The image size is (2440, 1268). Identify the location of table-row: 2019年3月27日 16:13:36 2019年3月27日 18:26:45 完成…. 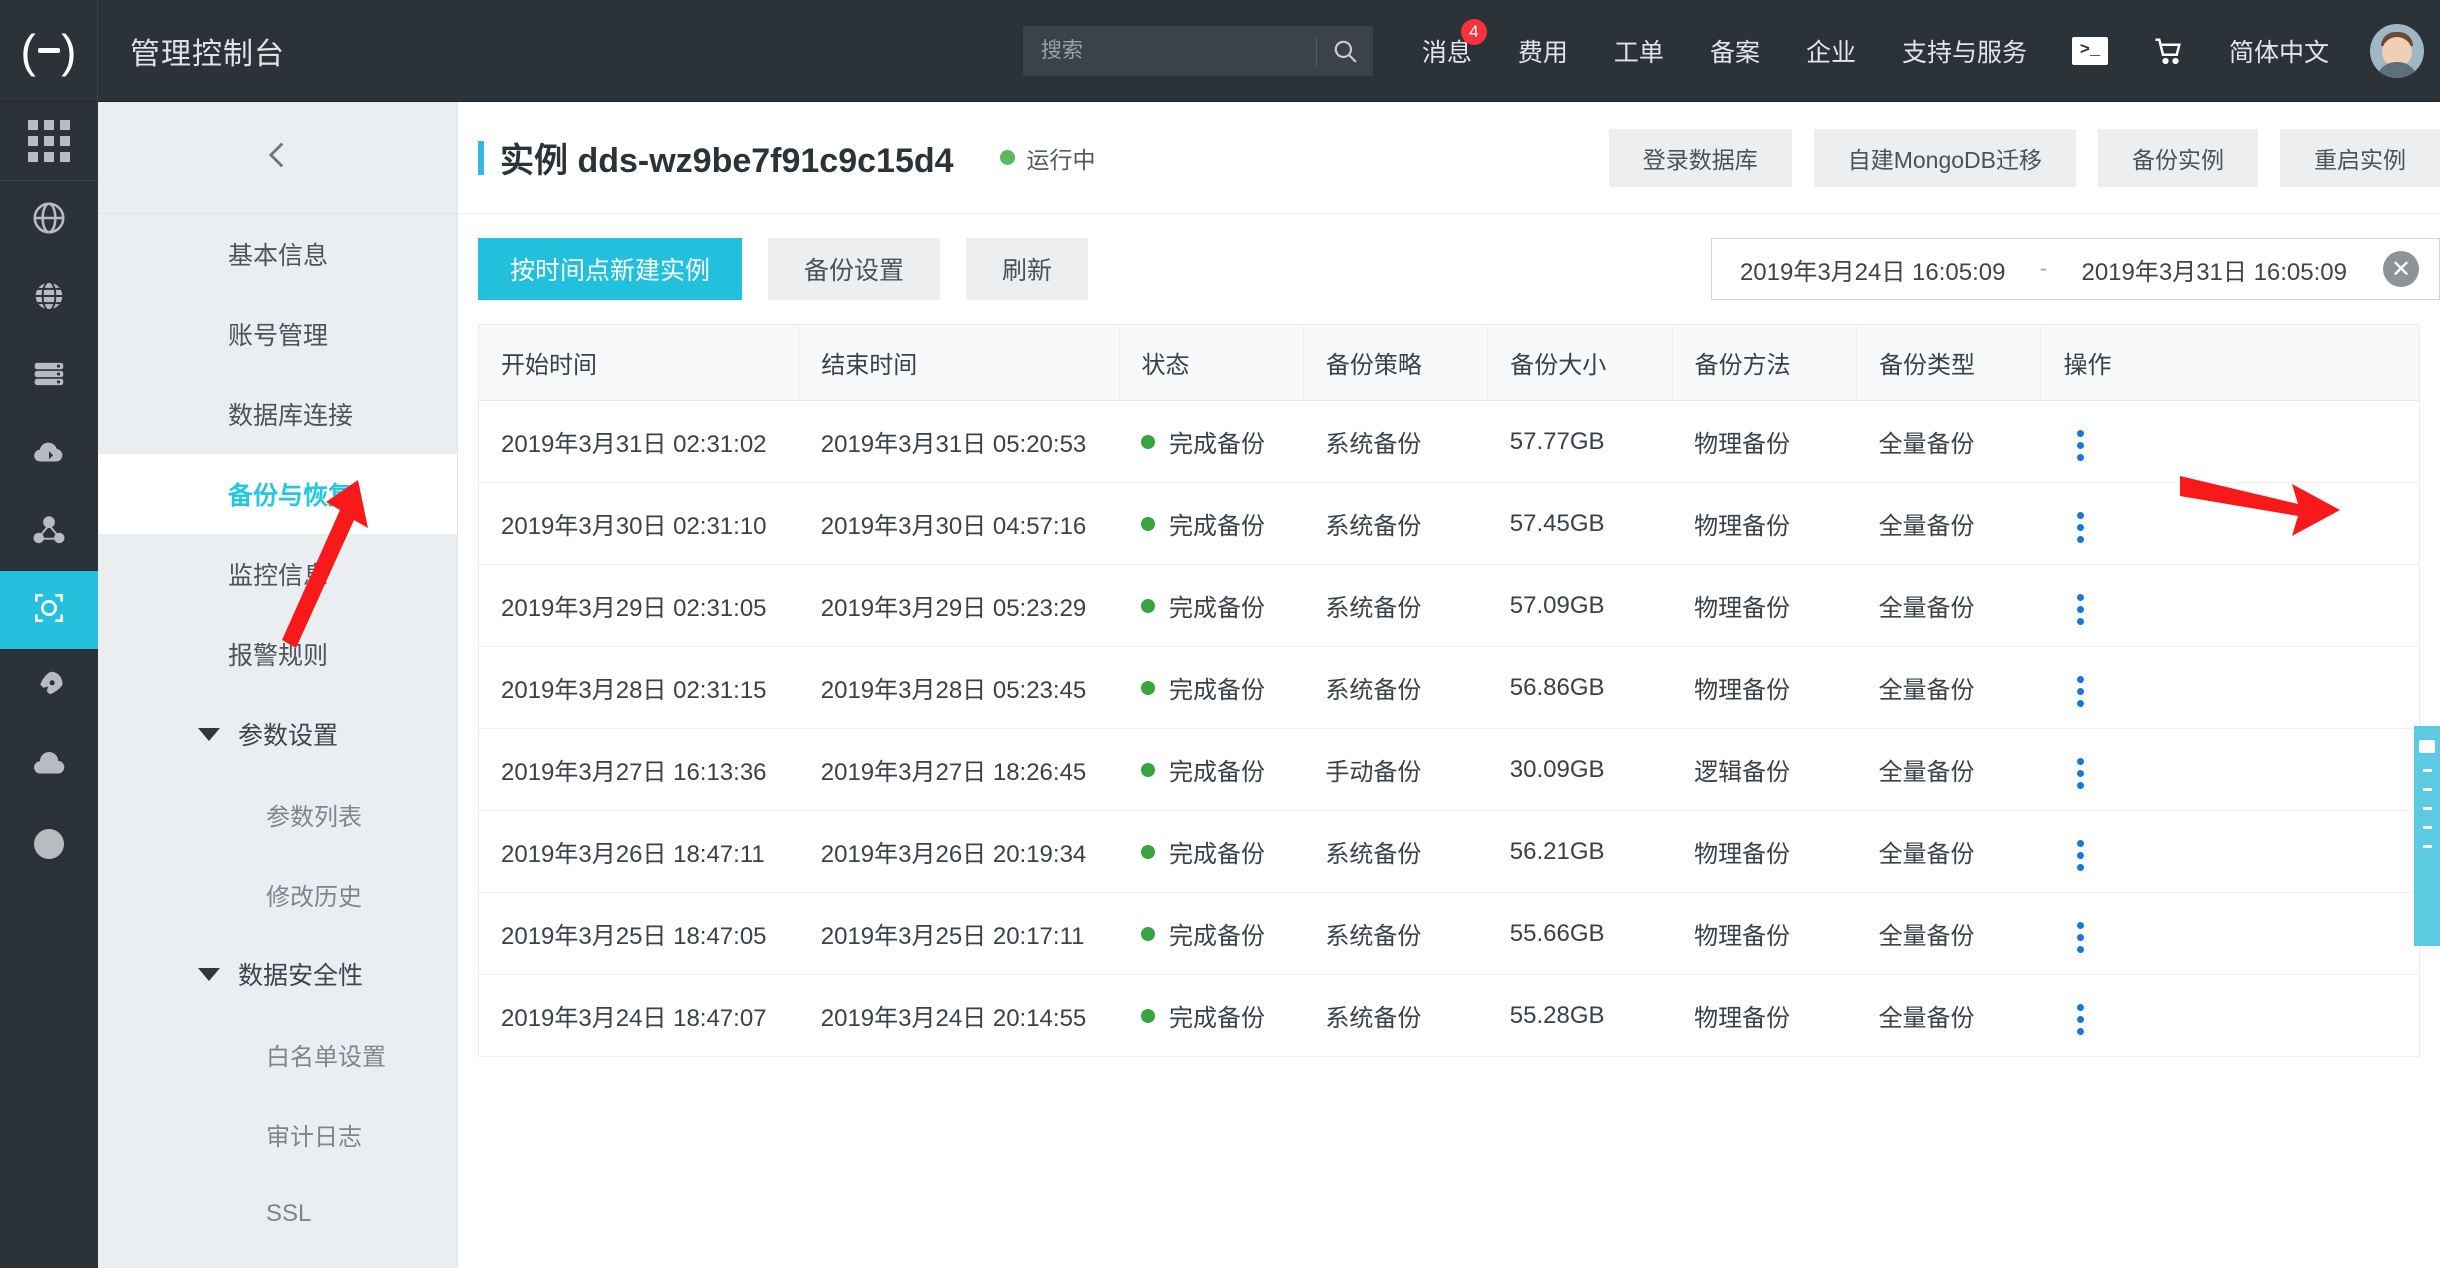
(1449, 769).